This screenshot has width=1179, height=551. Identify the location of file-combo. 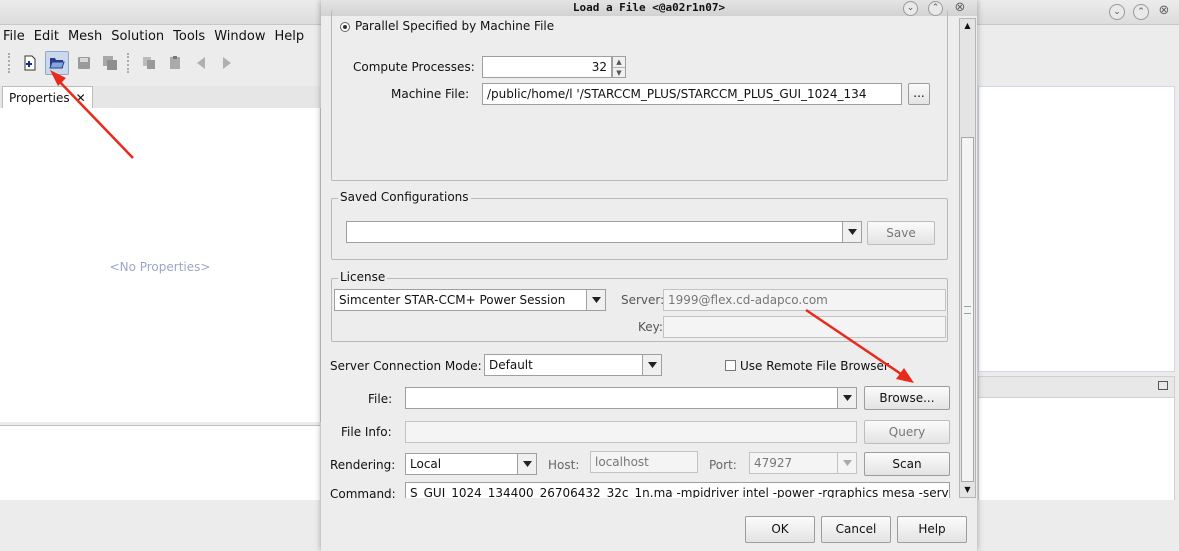
(631, 398).